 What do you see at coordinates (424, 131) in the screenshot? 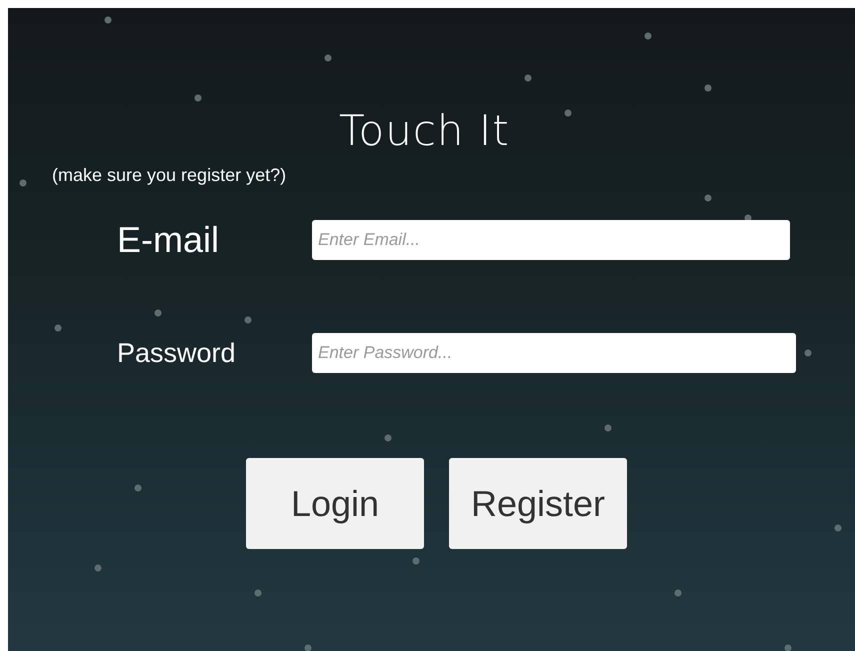
I see `app-title: Touch It` at bounding box center [424, 131].